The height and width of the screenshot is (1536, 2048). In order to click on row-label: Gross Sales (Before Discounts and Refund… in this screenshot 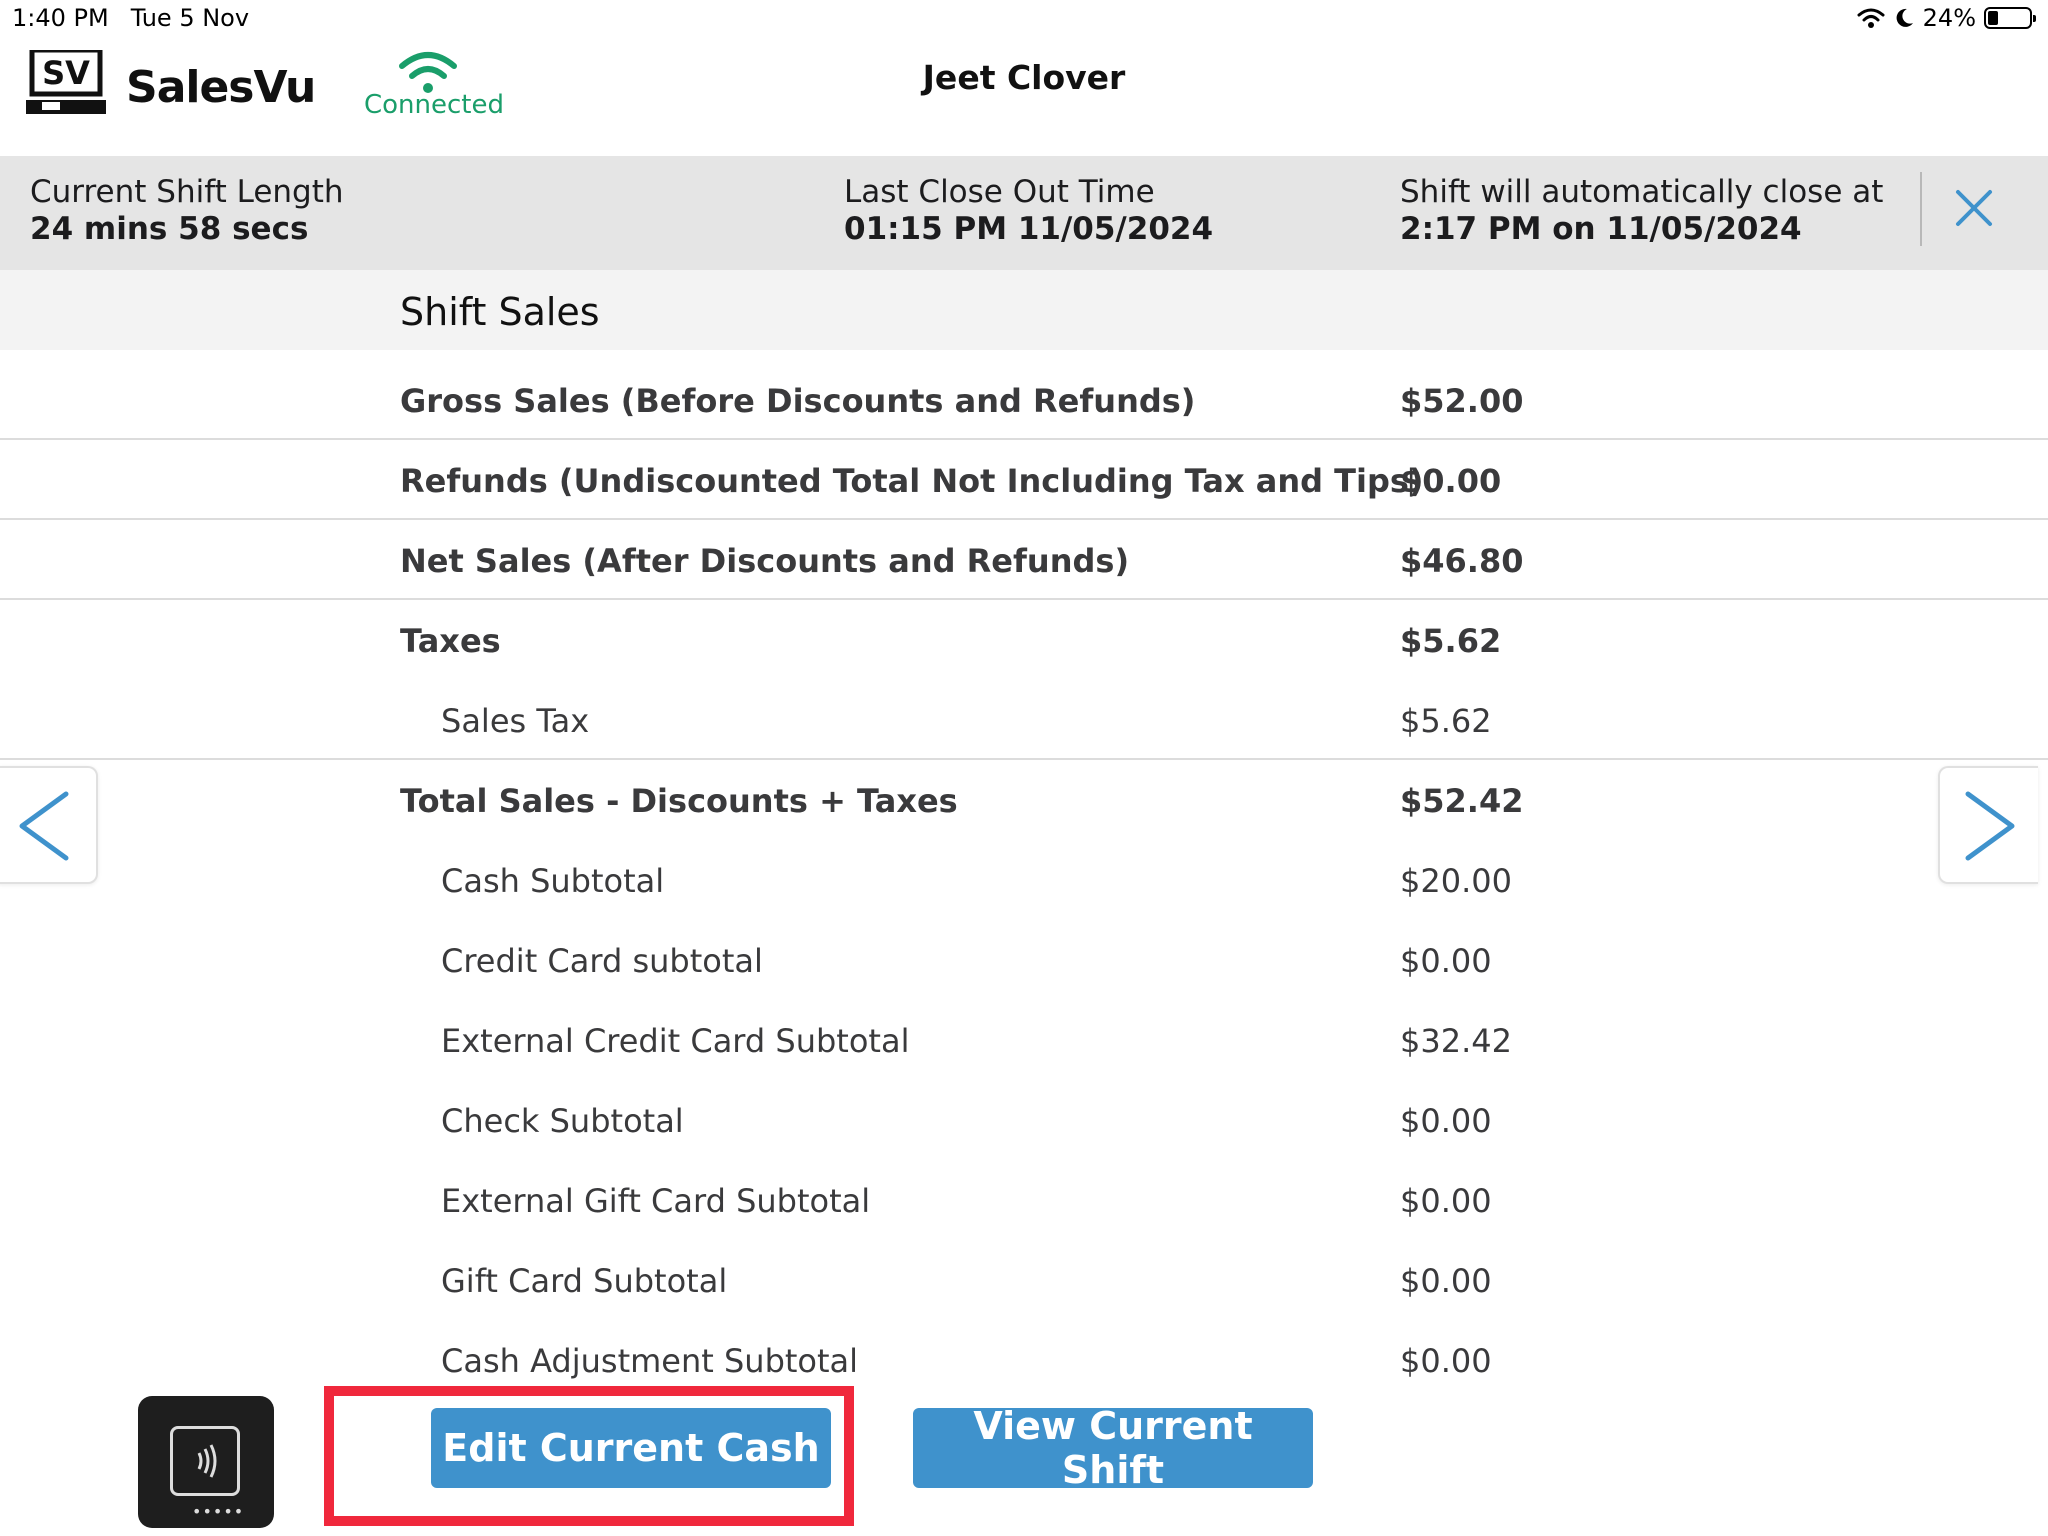, I will do `click(798, 401)`.